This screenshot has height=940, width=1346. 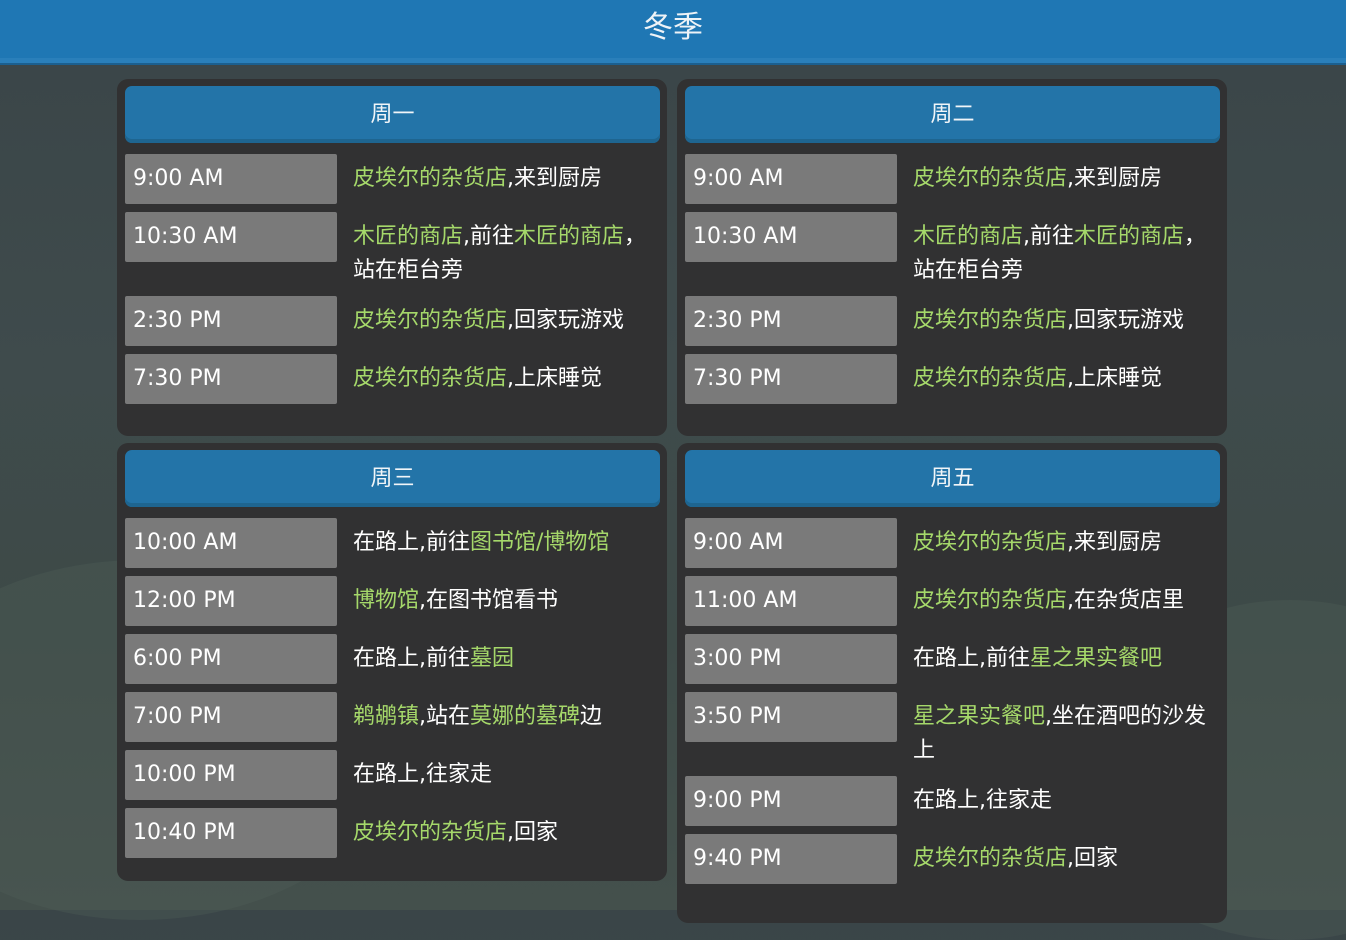 What do you see at coordinates (231, 833) in the screenshot?
I see `time-label: 10:40 PM` at bounding box center [231, 833].